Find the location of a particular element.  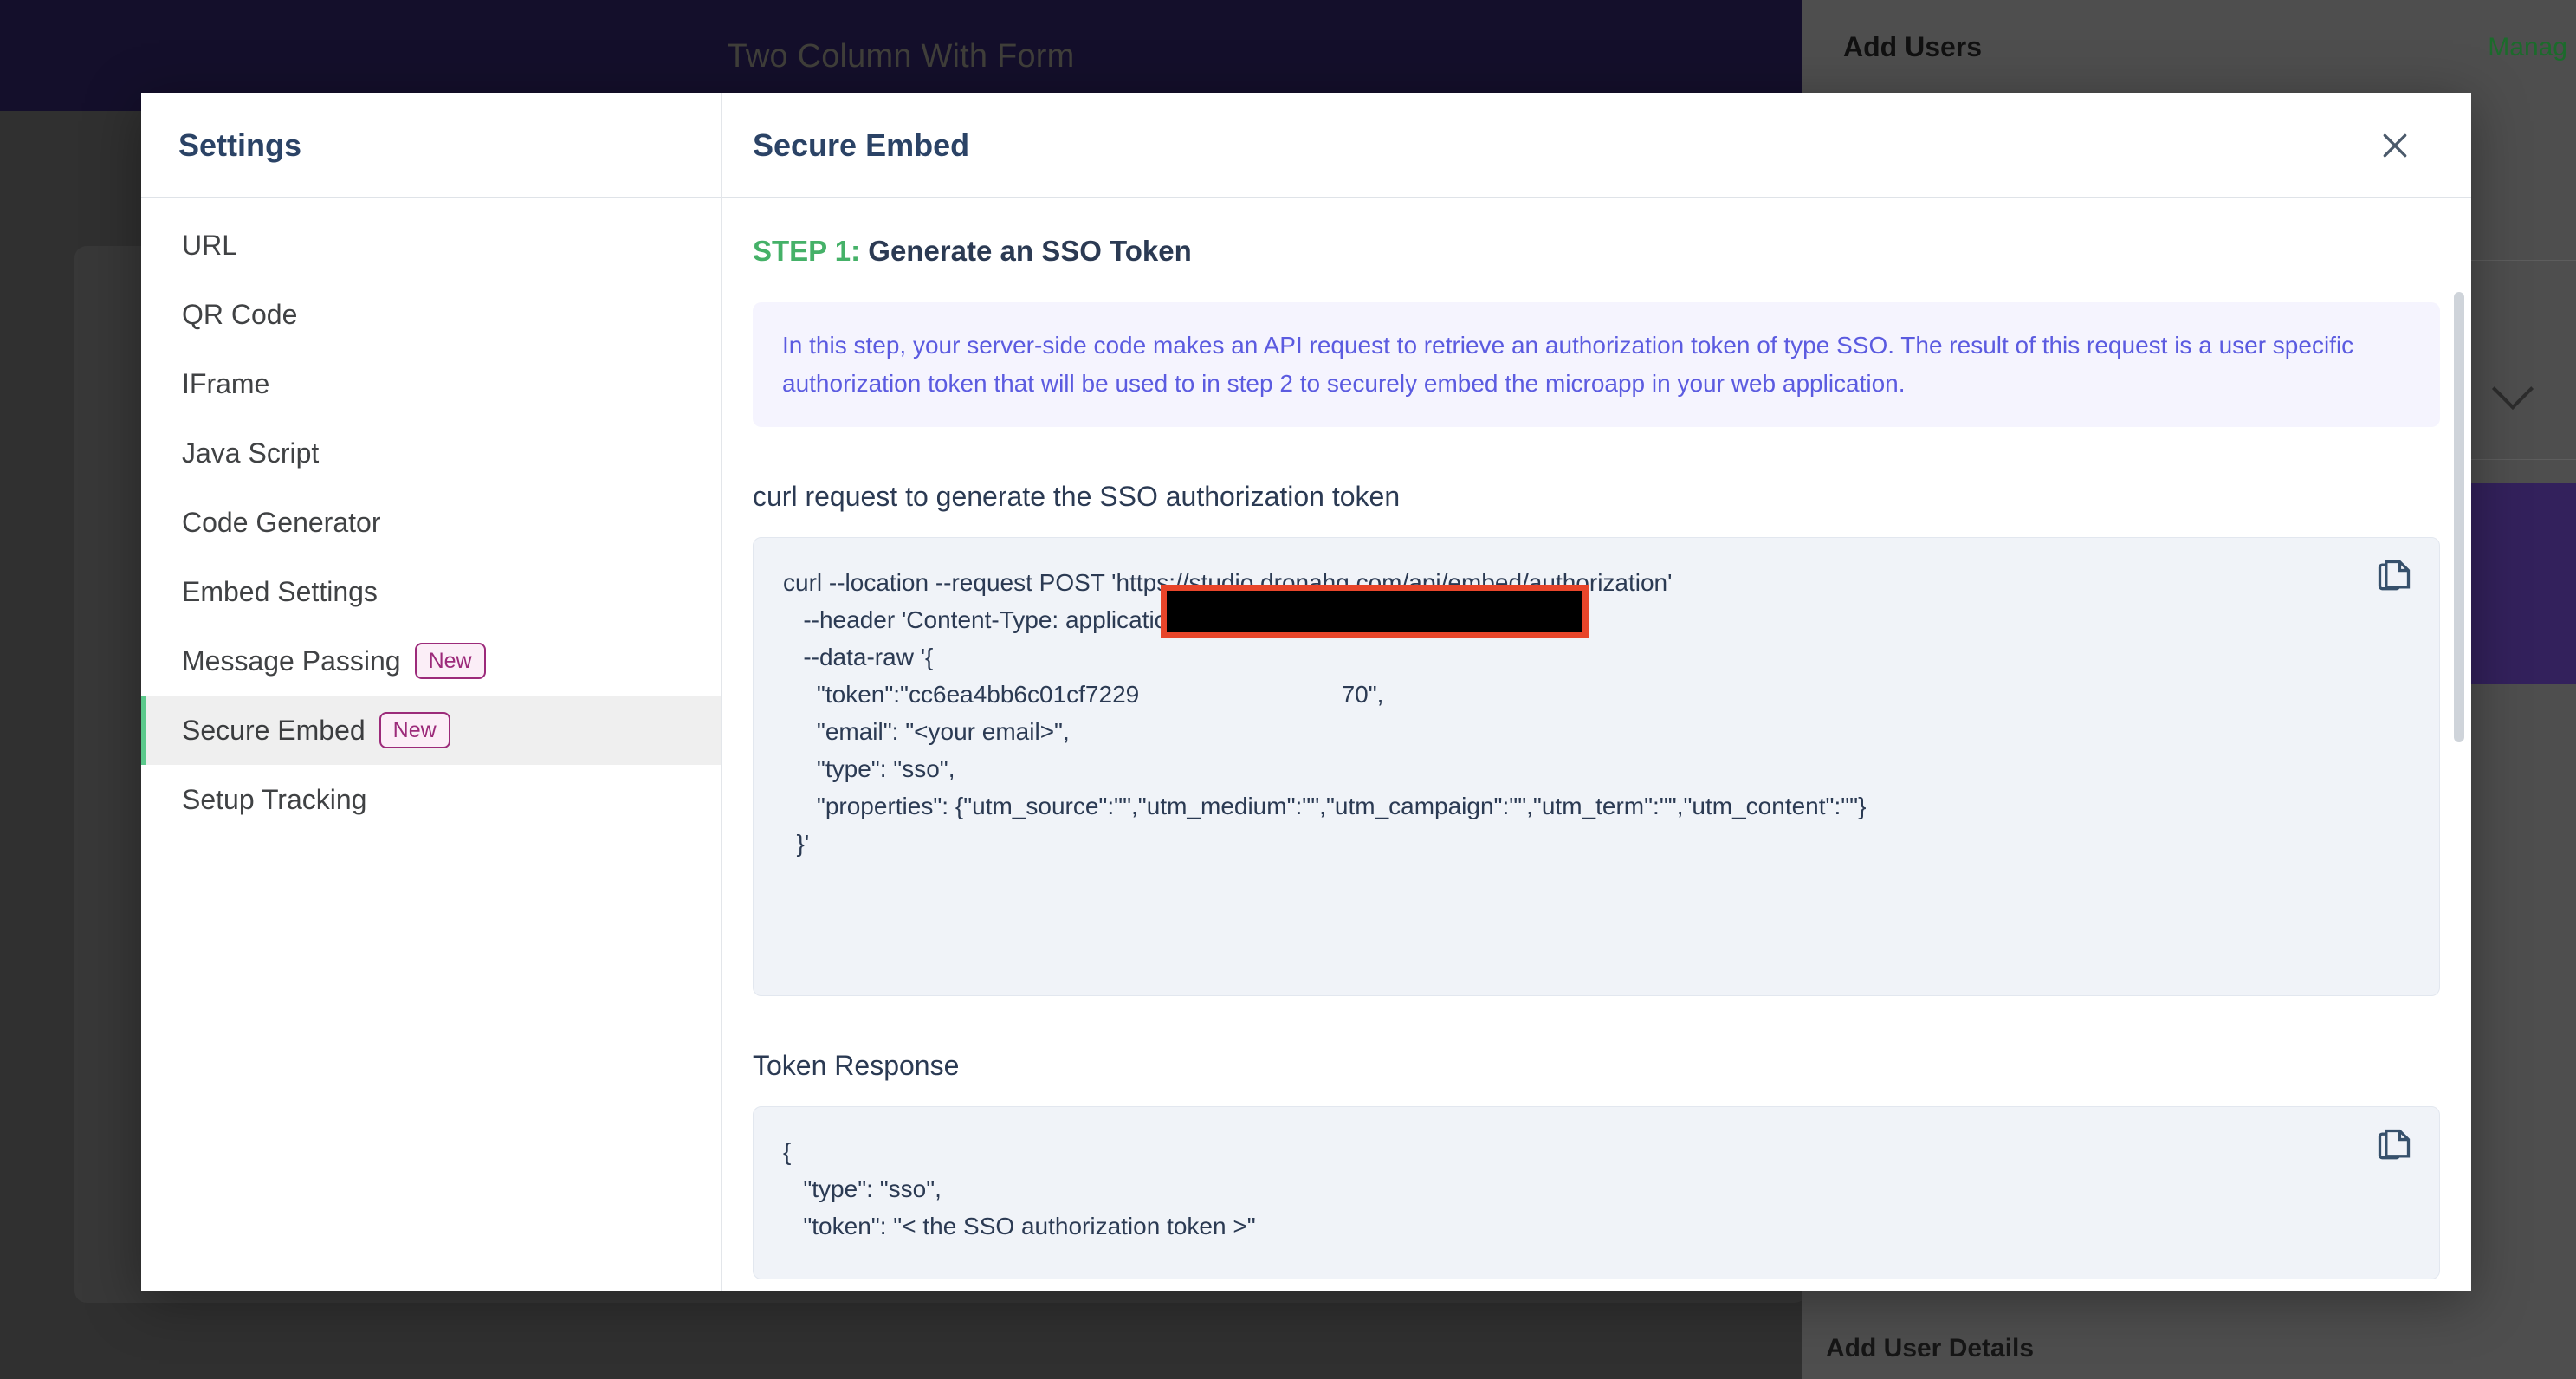

close-icon is located at coordinates (2395, 146).